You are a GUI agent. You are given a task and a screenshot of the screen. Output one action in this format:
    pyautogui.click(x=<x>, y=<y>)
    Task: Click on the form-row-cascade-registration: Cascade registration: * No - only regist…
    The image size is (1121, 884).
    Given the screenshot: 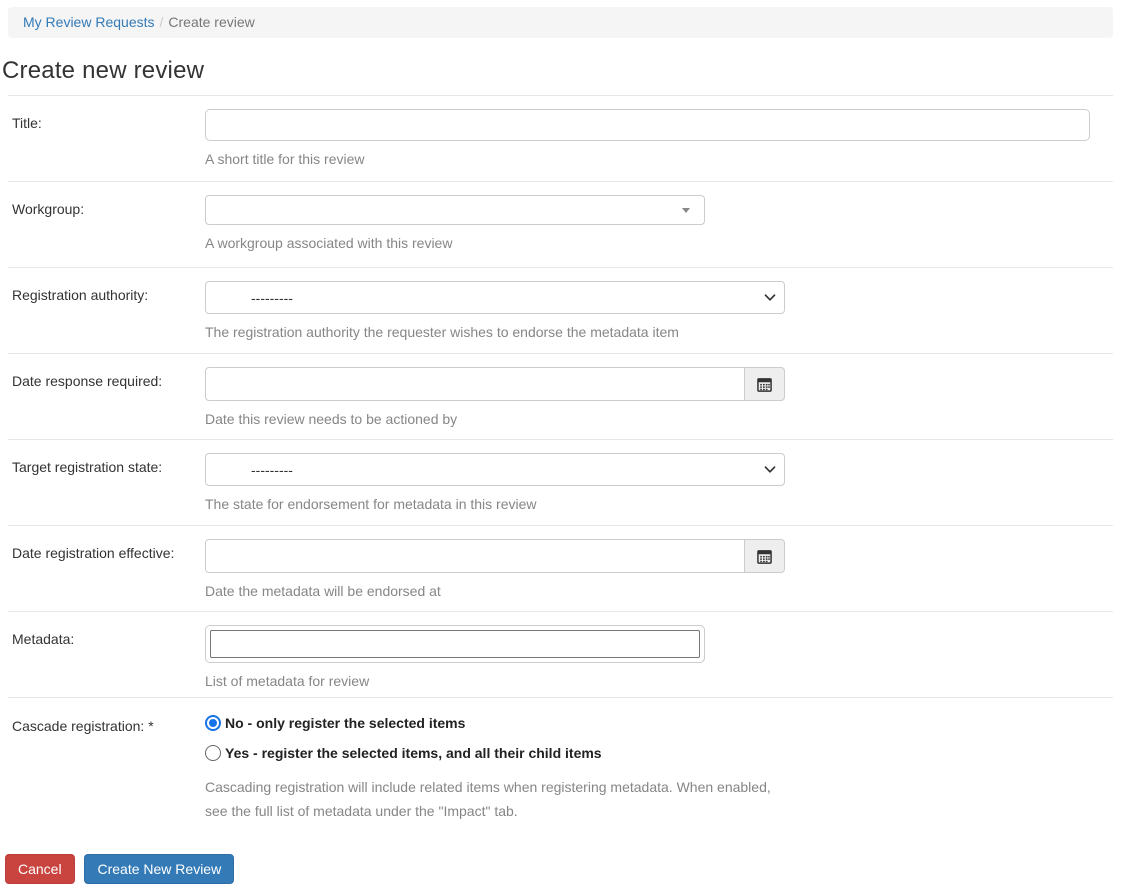 What is the action you would take?
    pyautogui.click(x=560, y=760)
    